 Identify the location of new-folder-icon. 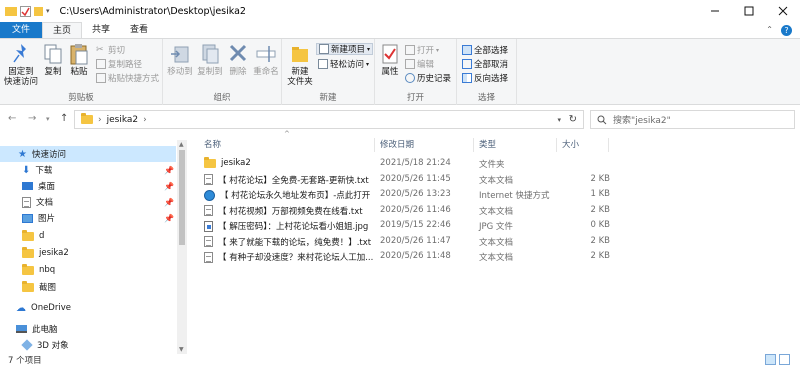
(38, 11).